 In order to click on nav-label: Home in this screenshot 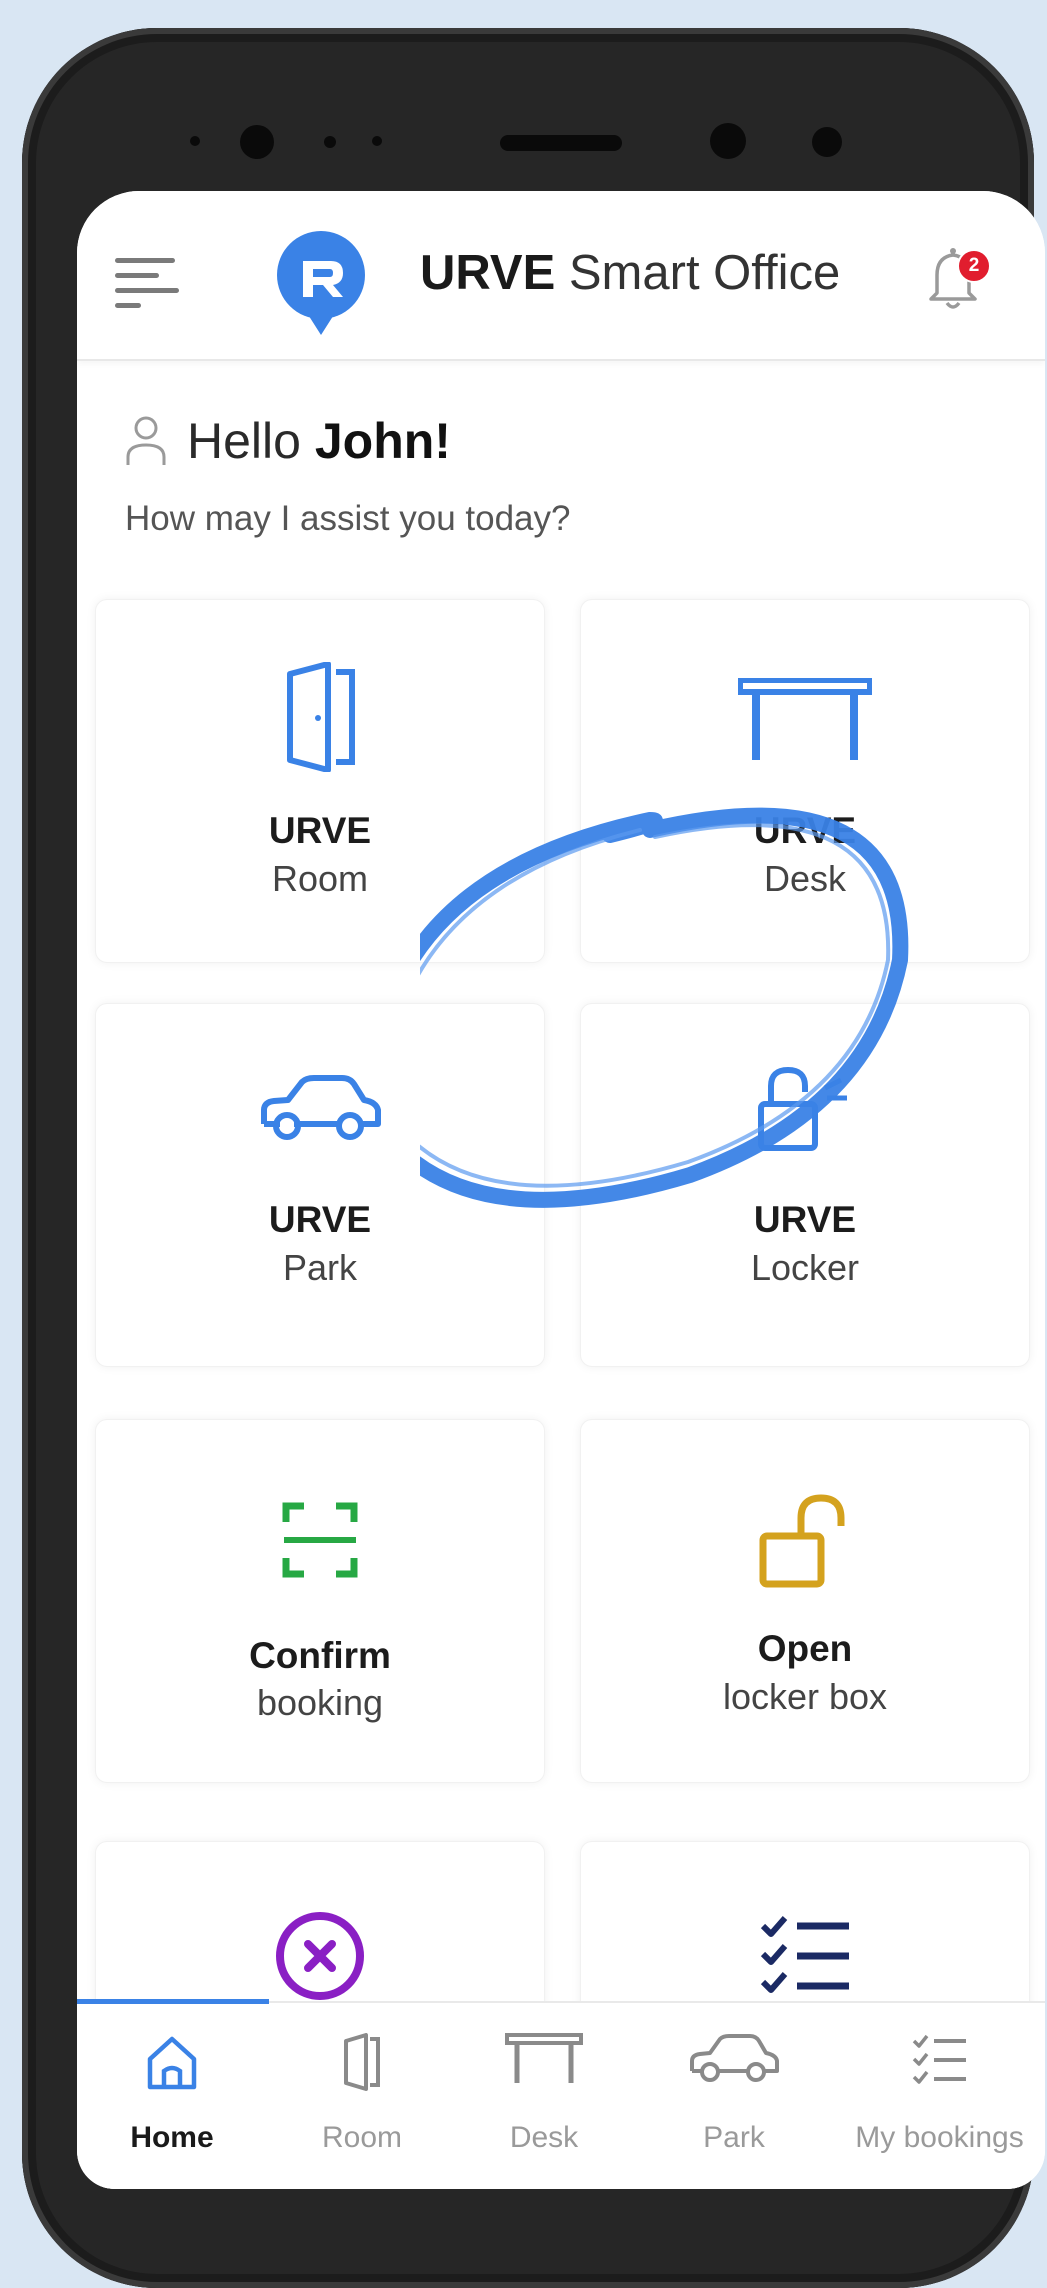, I will do `click(172, 2137)`.